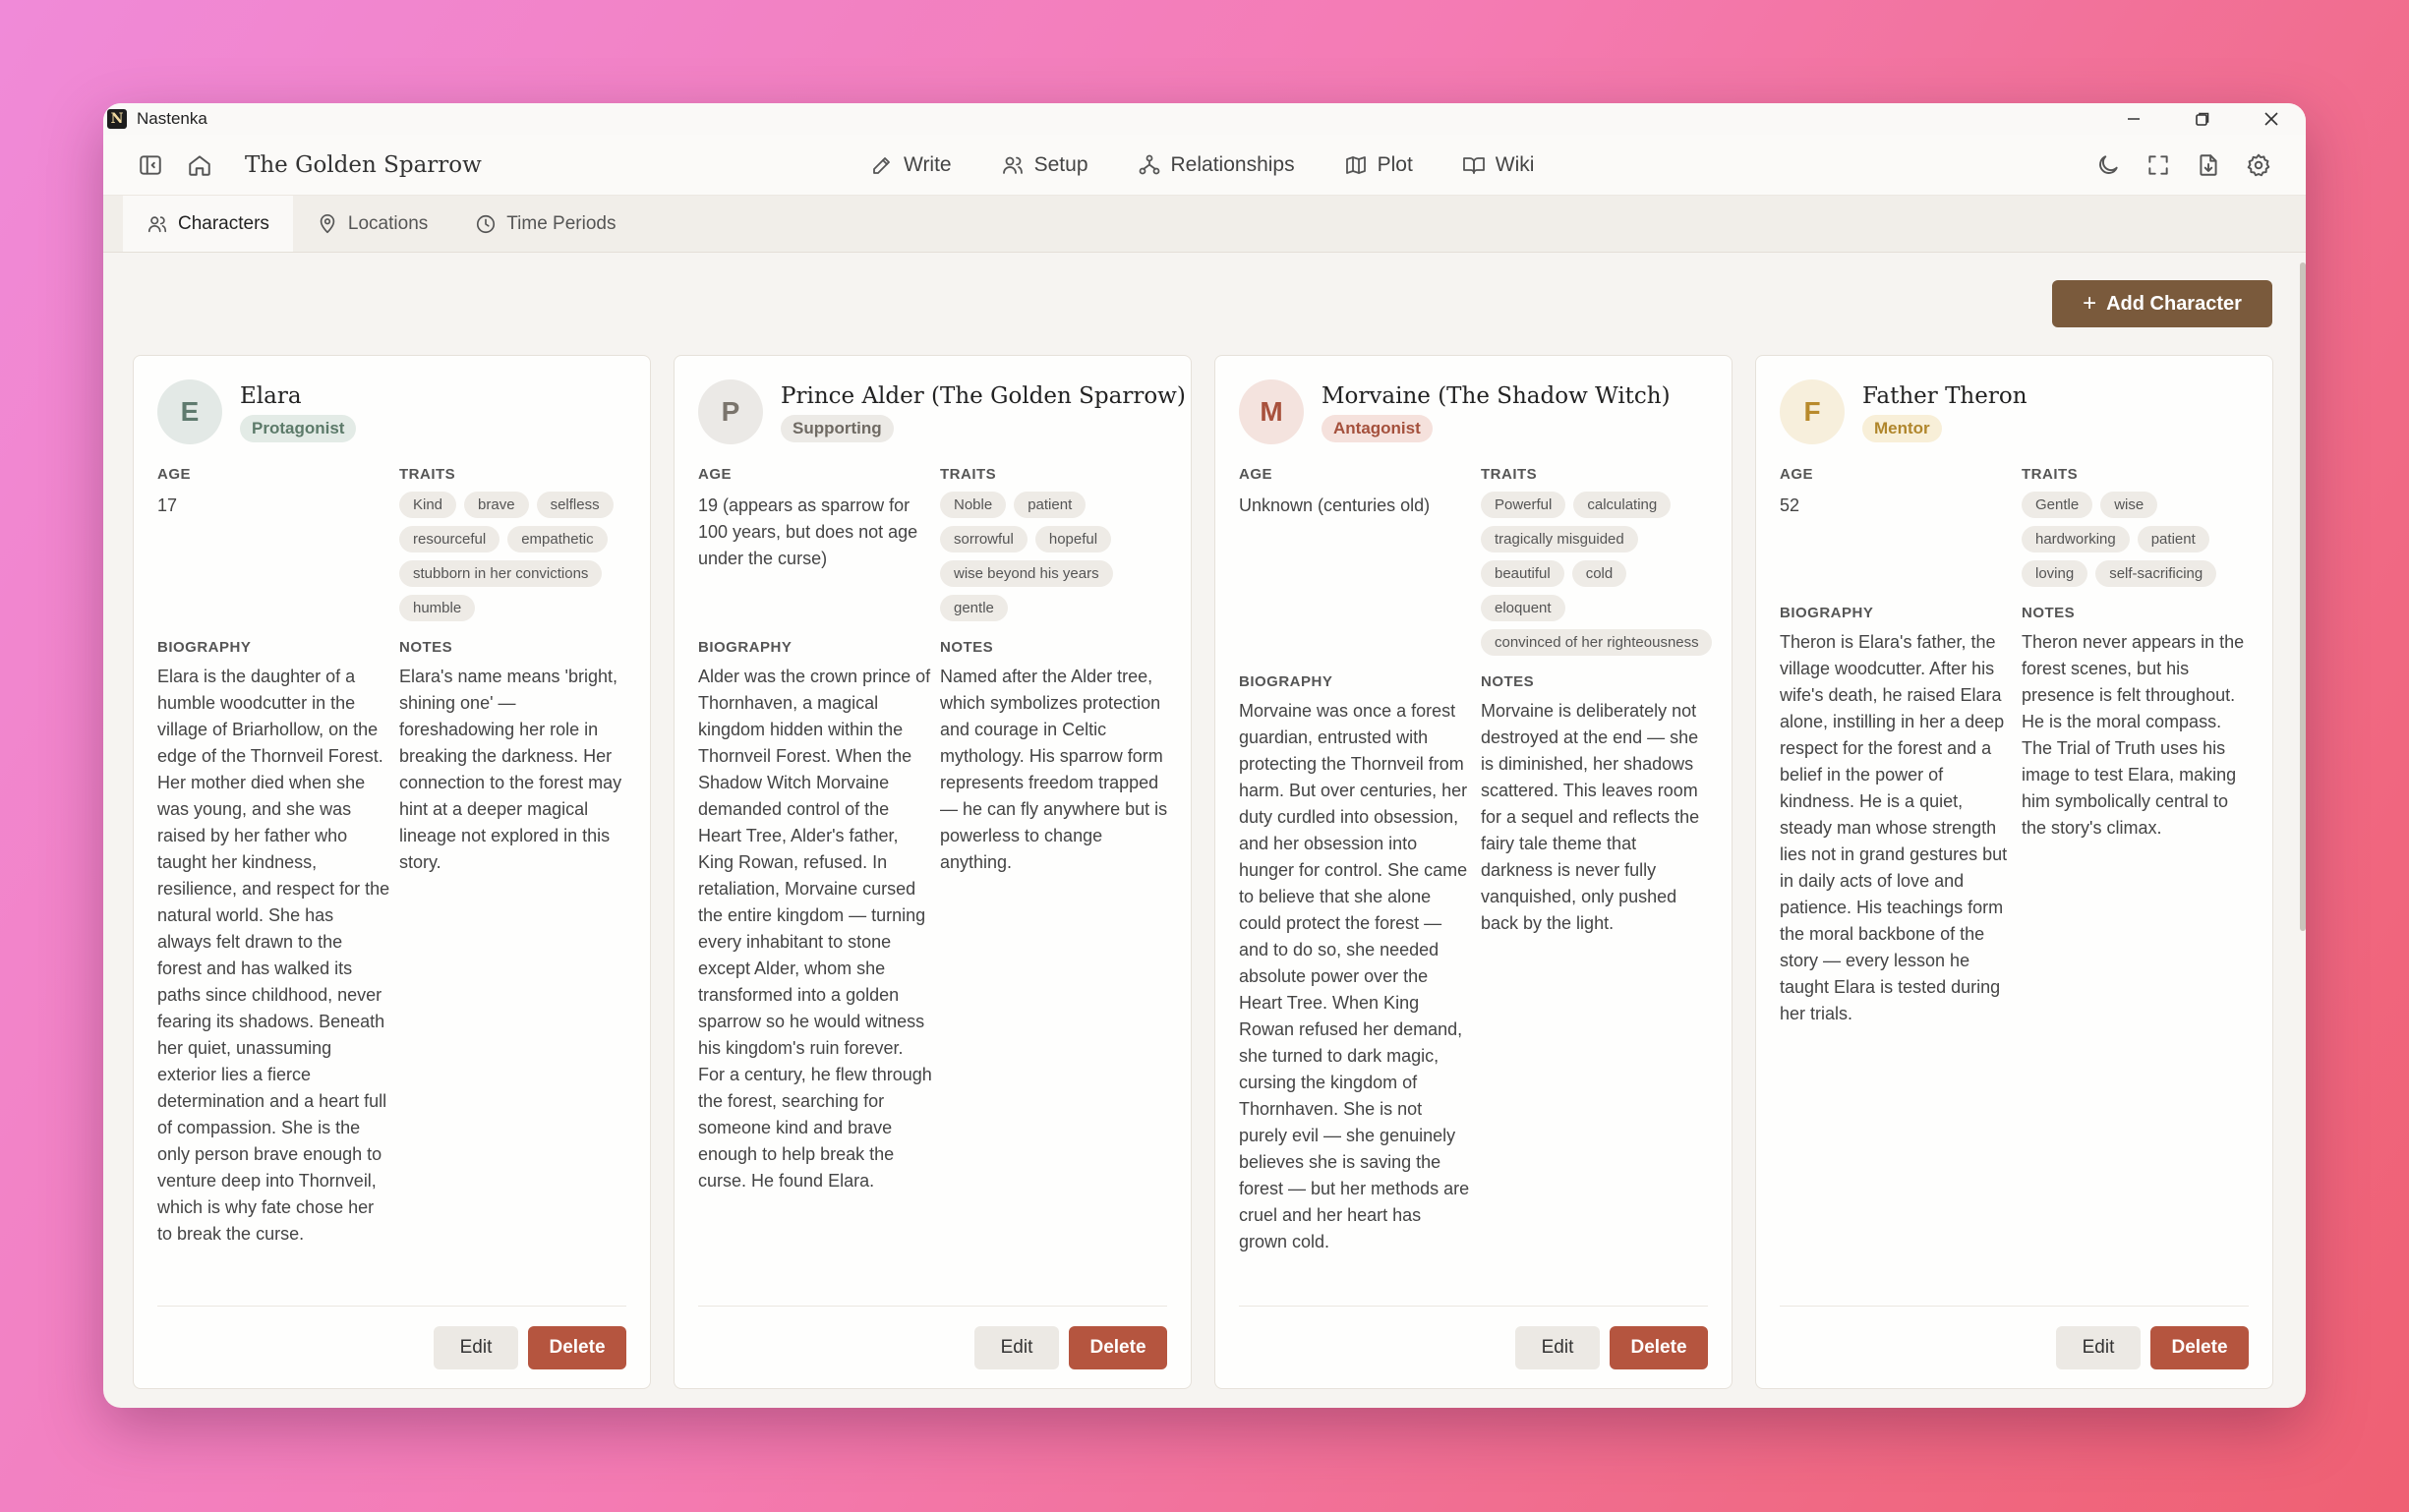 This screenshot has width=2409, height=1512. Describe the element at coordinates (1026, 573) in the screenshot. I see `trait-chip: wise beyond his years` at that location.